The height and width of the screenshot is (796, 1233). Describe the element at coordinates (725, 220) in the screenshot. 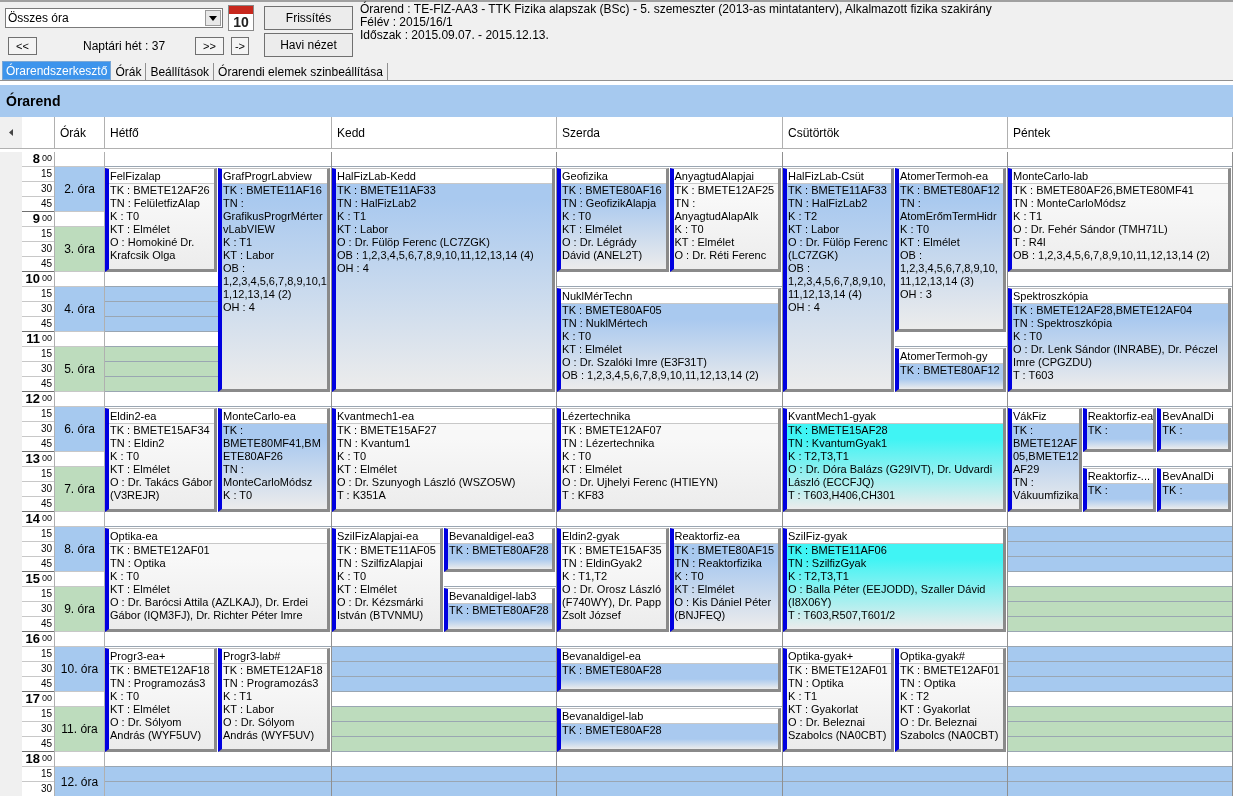

I see `event-card: AnyagtudAlapjai TK : BMETE12AF25 TN : AnyagtudAlapAlk K : T0 KT : Elmélet O : Dr. Réti Ferenc` at that location.